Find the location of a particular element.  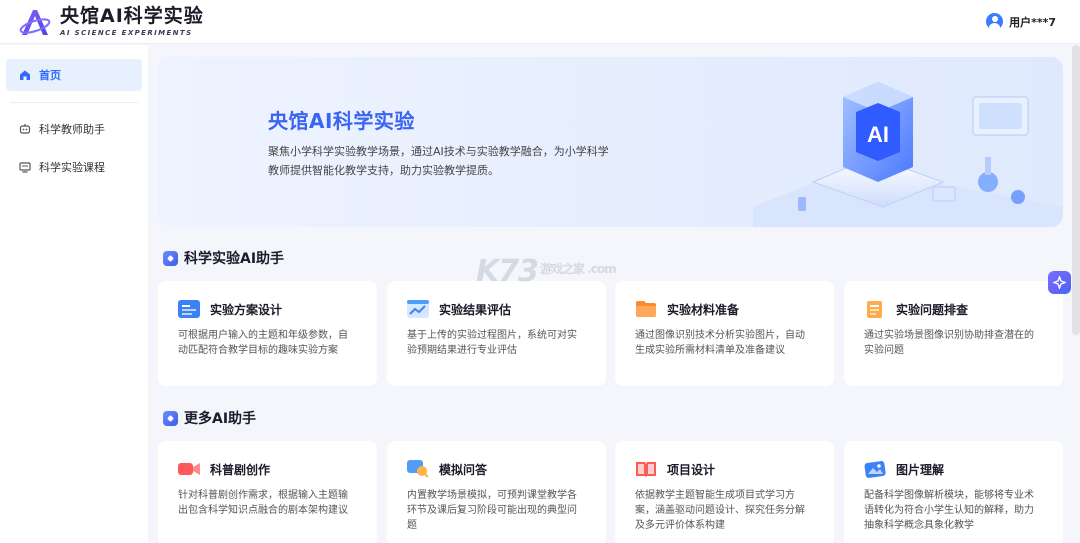

card-title: 实验结果评估 is located at coordinates (475, 309).